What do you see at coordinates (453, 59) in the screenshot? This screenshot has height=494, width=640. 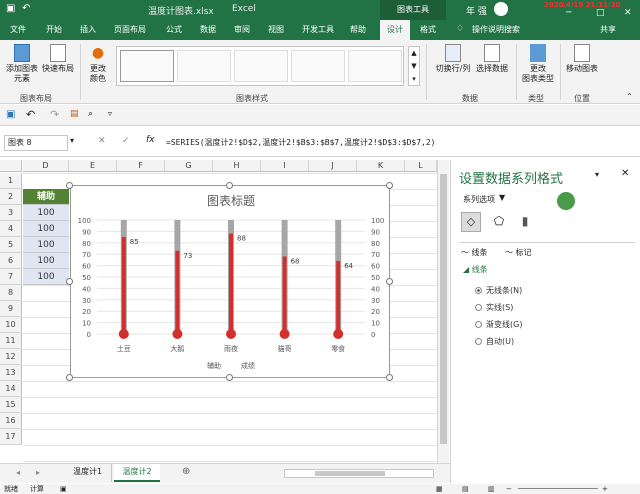 I see `switch-row-column-button: 切换行/列` at bounding box center [453, 59].